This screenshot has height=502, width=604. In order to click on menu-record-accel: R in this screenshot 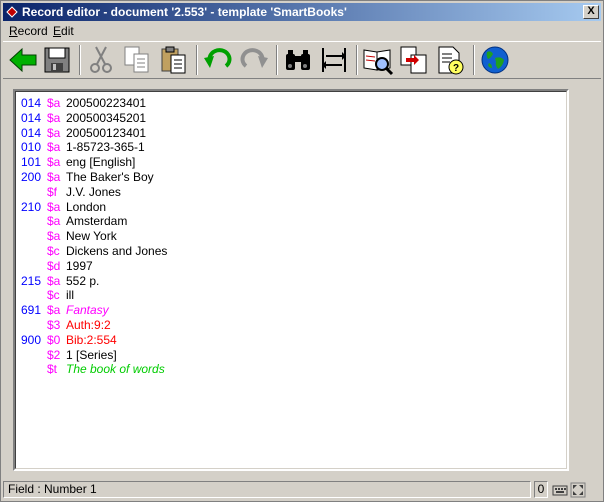, I will do `click(13, 31)`.